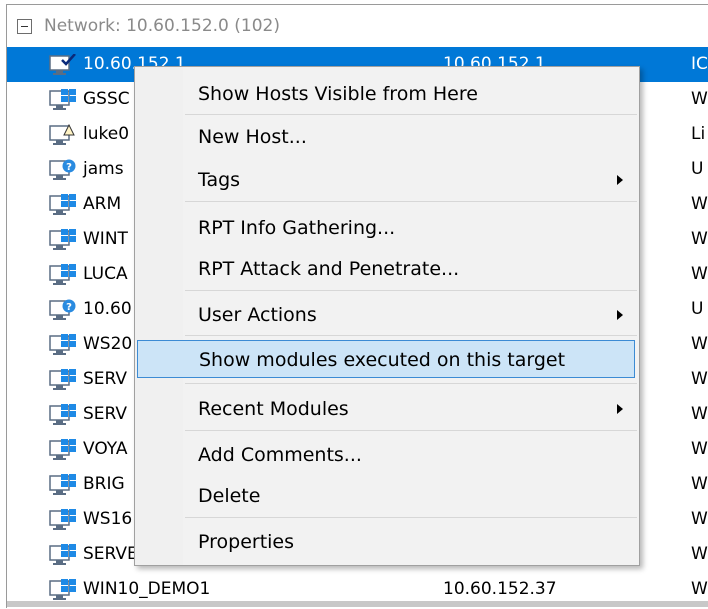 The height and width of the screenshot is (609, 708). I want to click on host-os: Li, so click(698, 134).